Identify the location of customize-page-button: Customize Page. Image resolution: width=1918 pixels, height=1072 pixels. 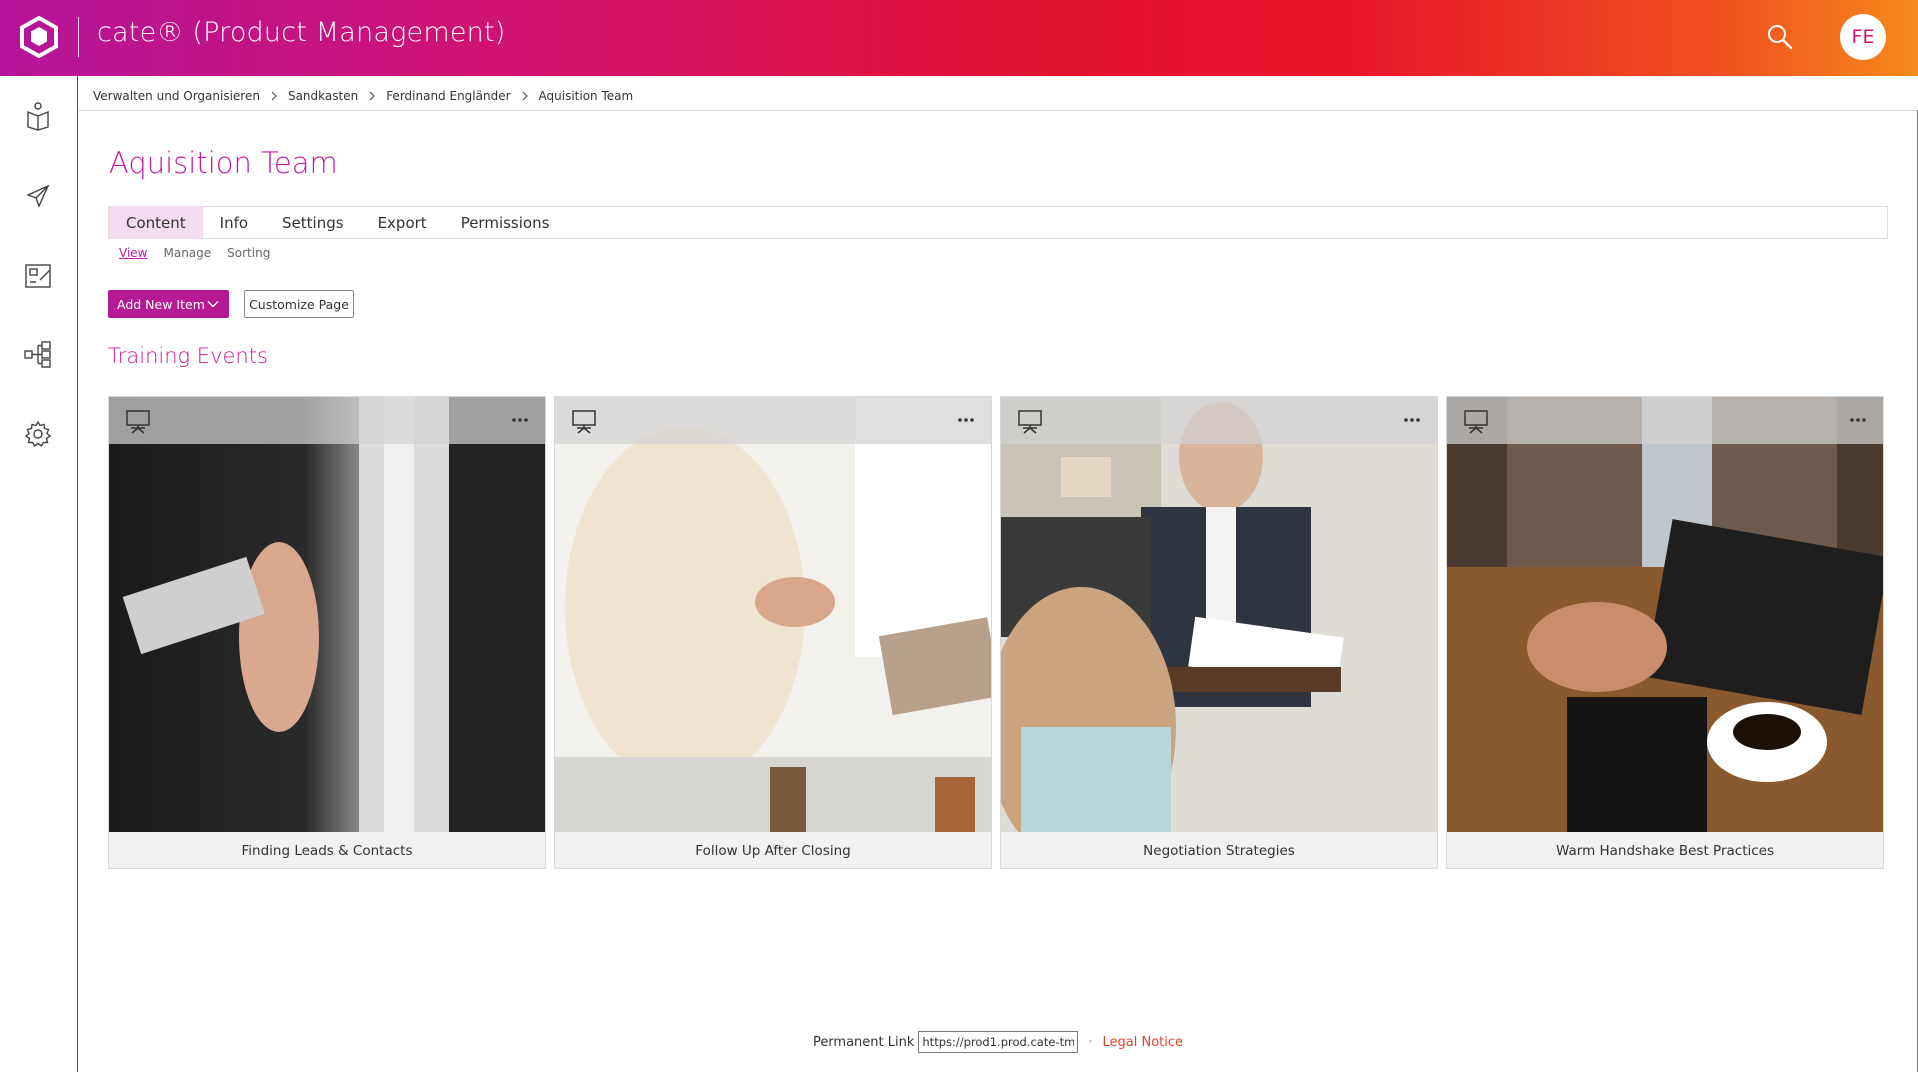
(299, 304).